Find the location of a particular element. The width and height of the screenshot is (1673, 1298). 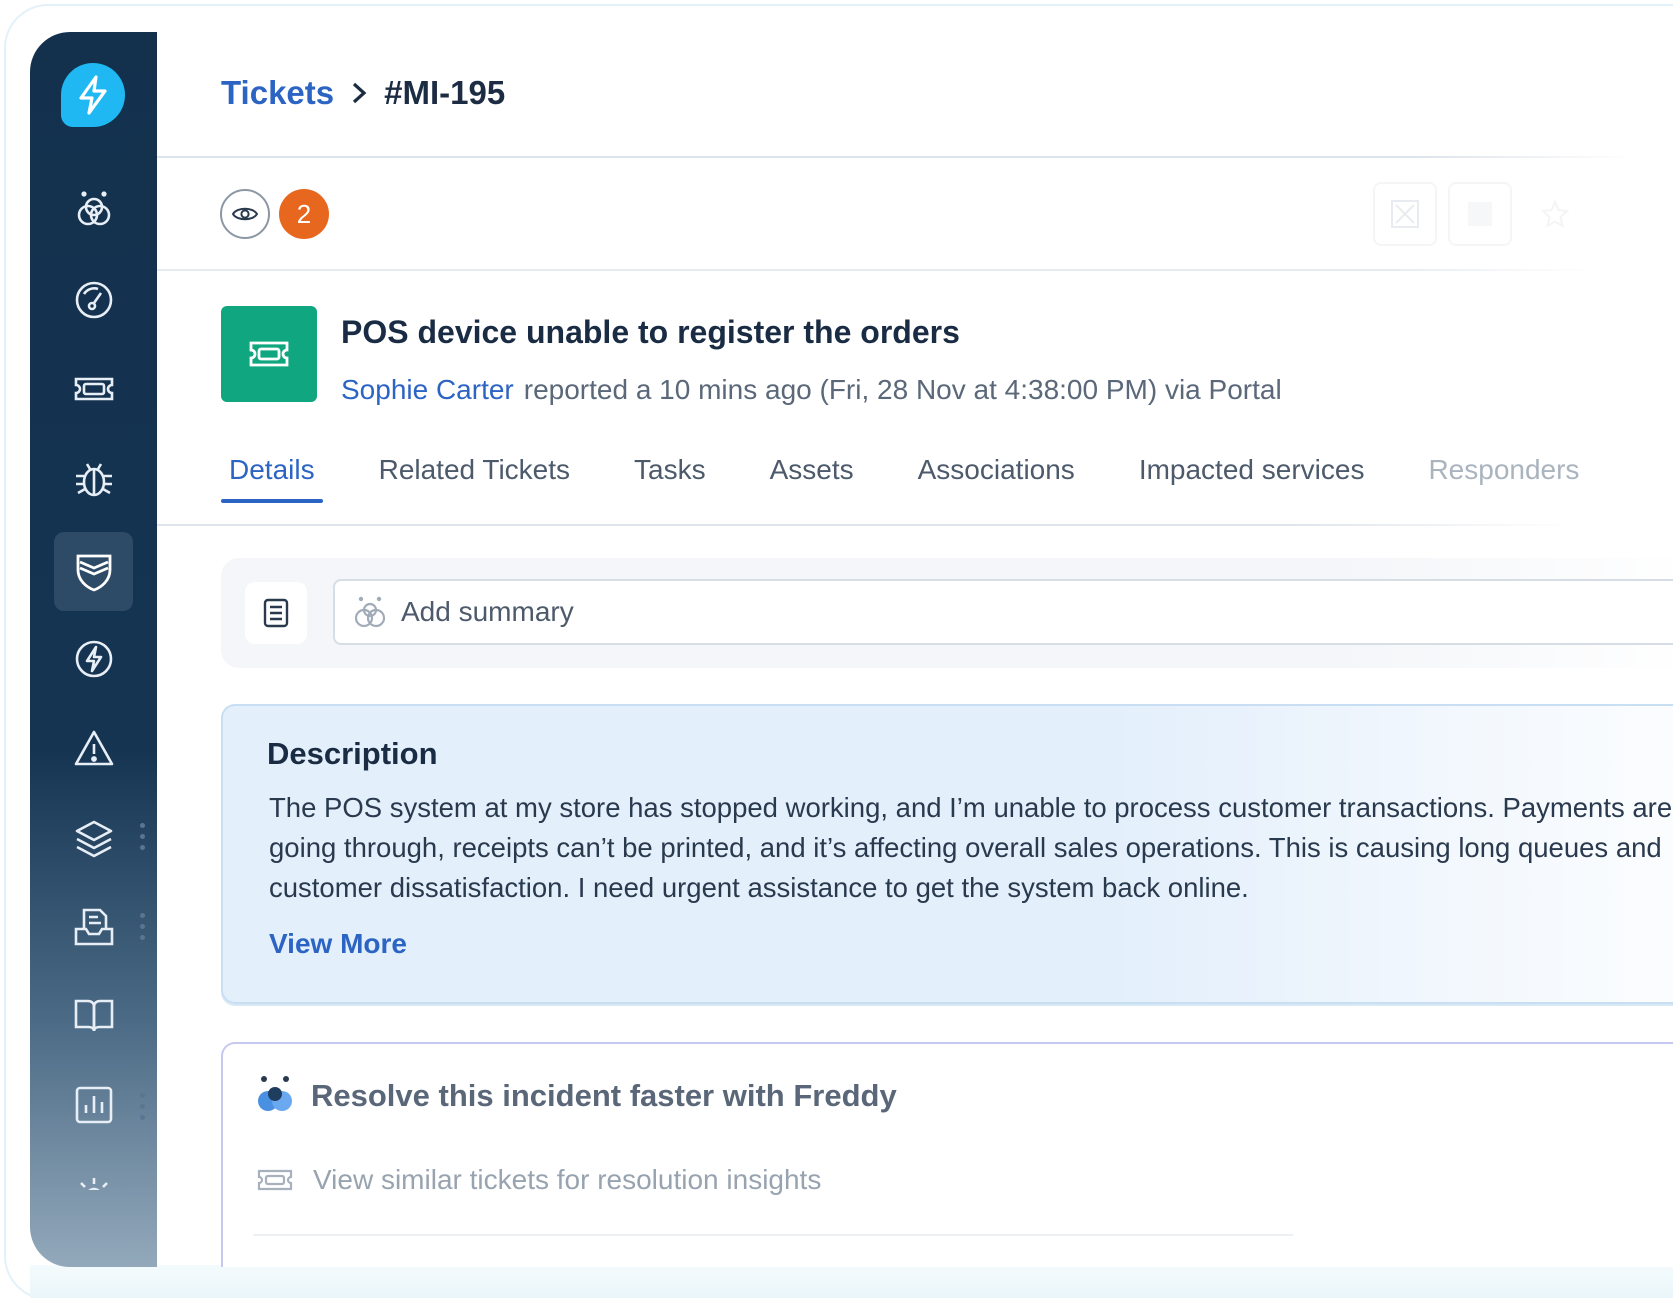

layers-icon is located at coordinates (93, 838).